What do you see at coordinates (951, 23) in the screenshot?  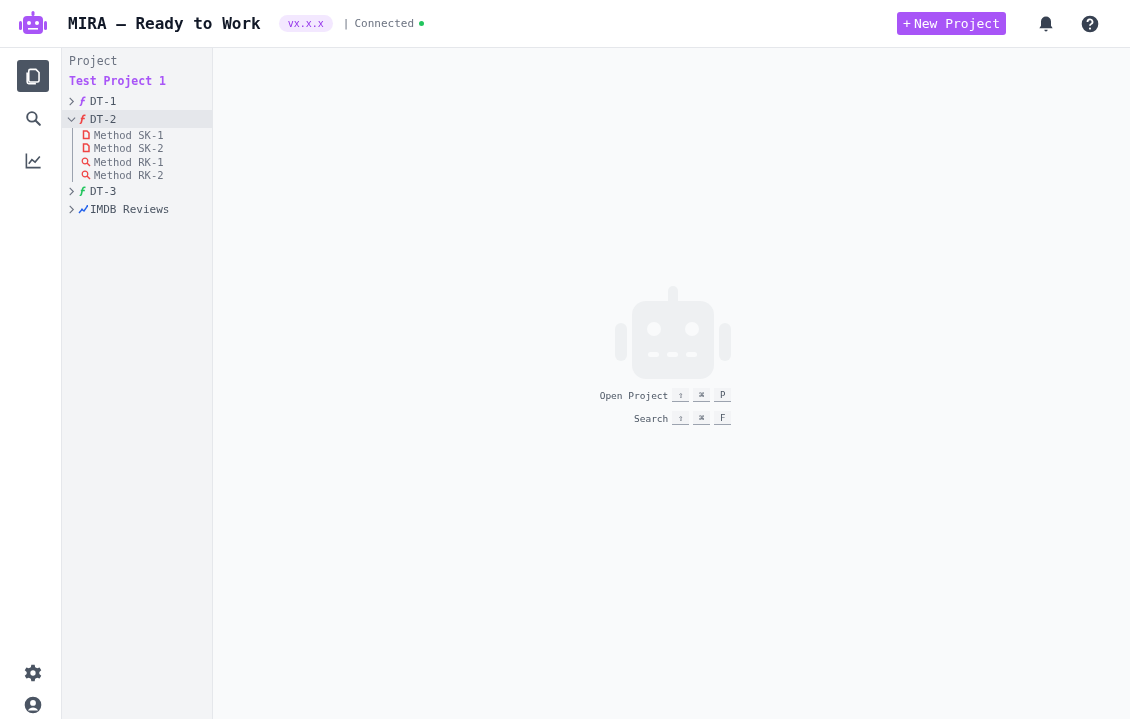 I see `new-project-button: + New Project` at bounding box center [951, 23].